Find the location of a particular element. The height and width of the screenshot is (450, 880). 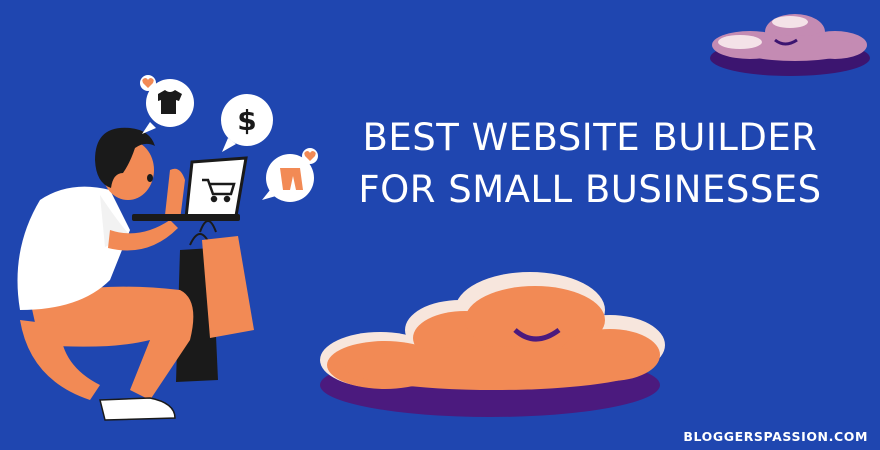

bubble-tshirt is located at coordinates (167, 104).